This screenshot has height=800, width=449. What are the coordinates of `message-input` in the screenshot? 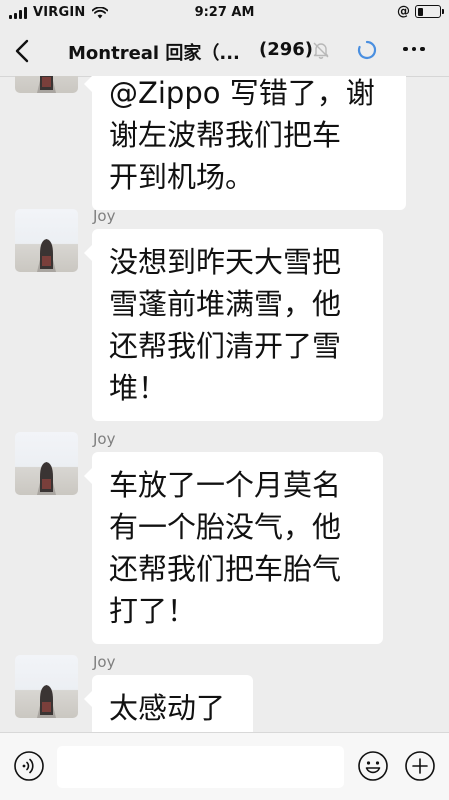 It's located at (200, 767).